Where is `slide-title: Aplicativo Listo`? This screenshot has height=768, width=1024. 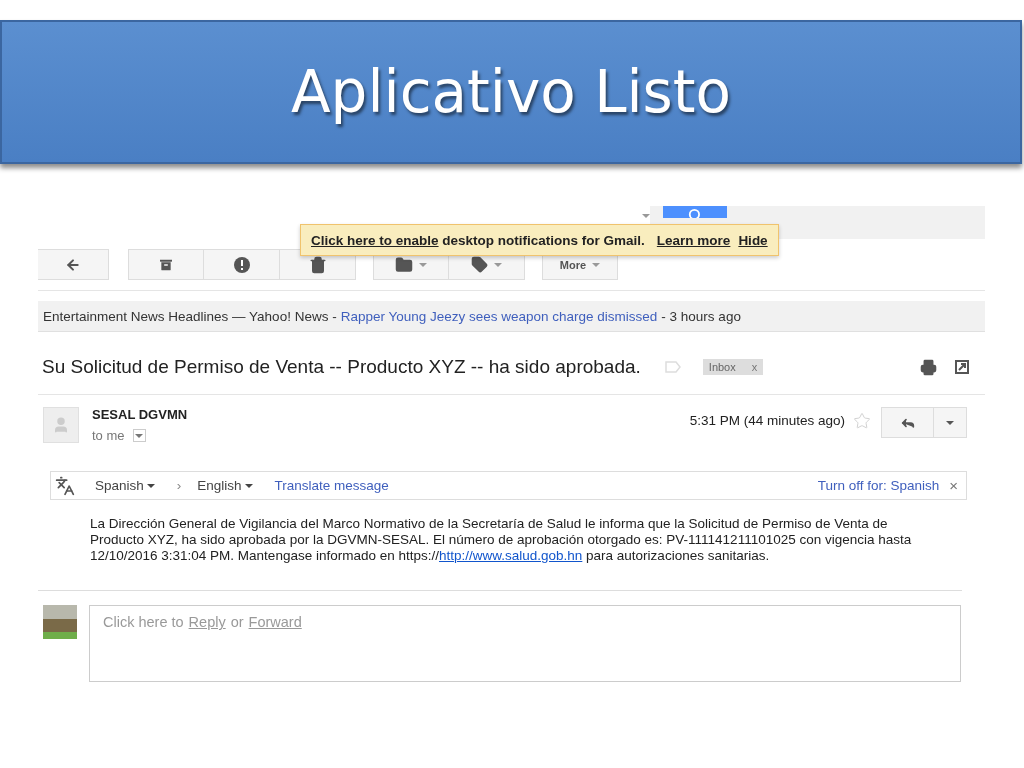 slide-title: Aplicativo Listo is located at coordinates (511, 92).